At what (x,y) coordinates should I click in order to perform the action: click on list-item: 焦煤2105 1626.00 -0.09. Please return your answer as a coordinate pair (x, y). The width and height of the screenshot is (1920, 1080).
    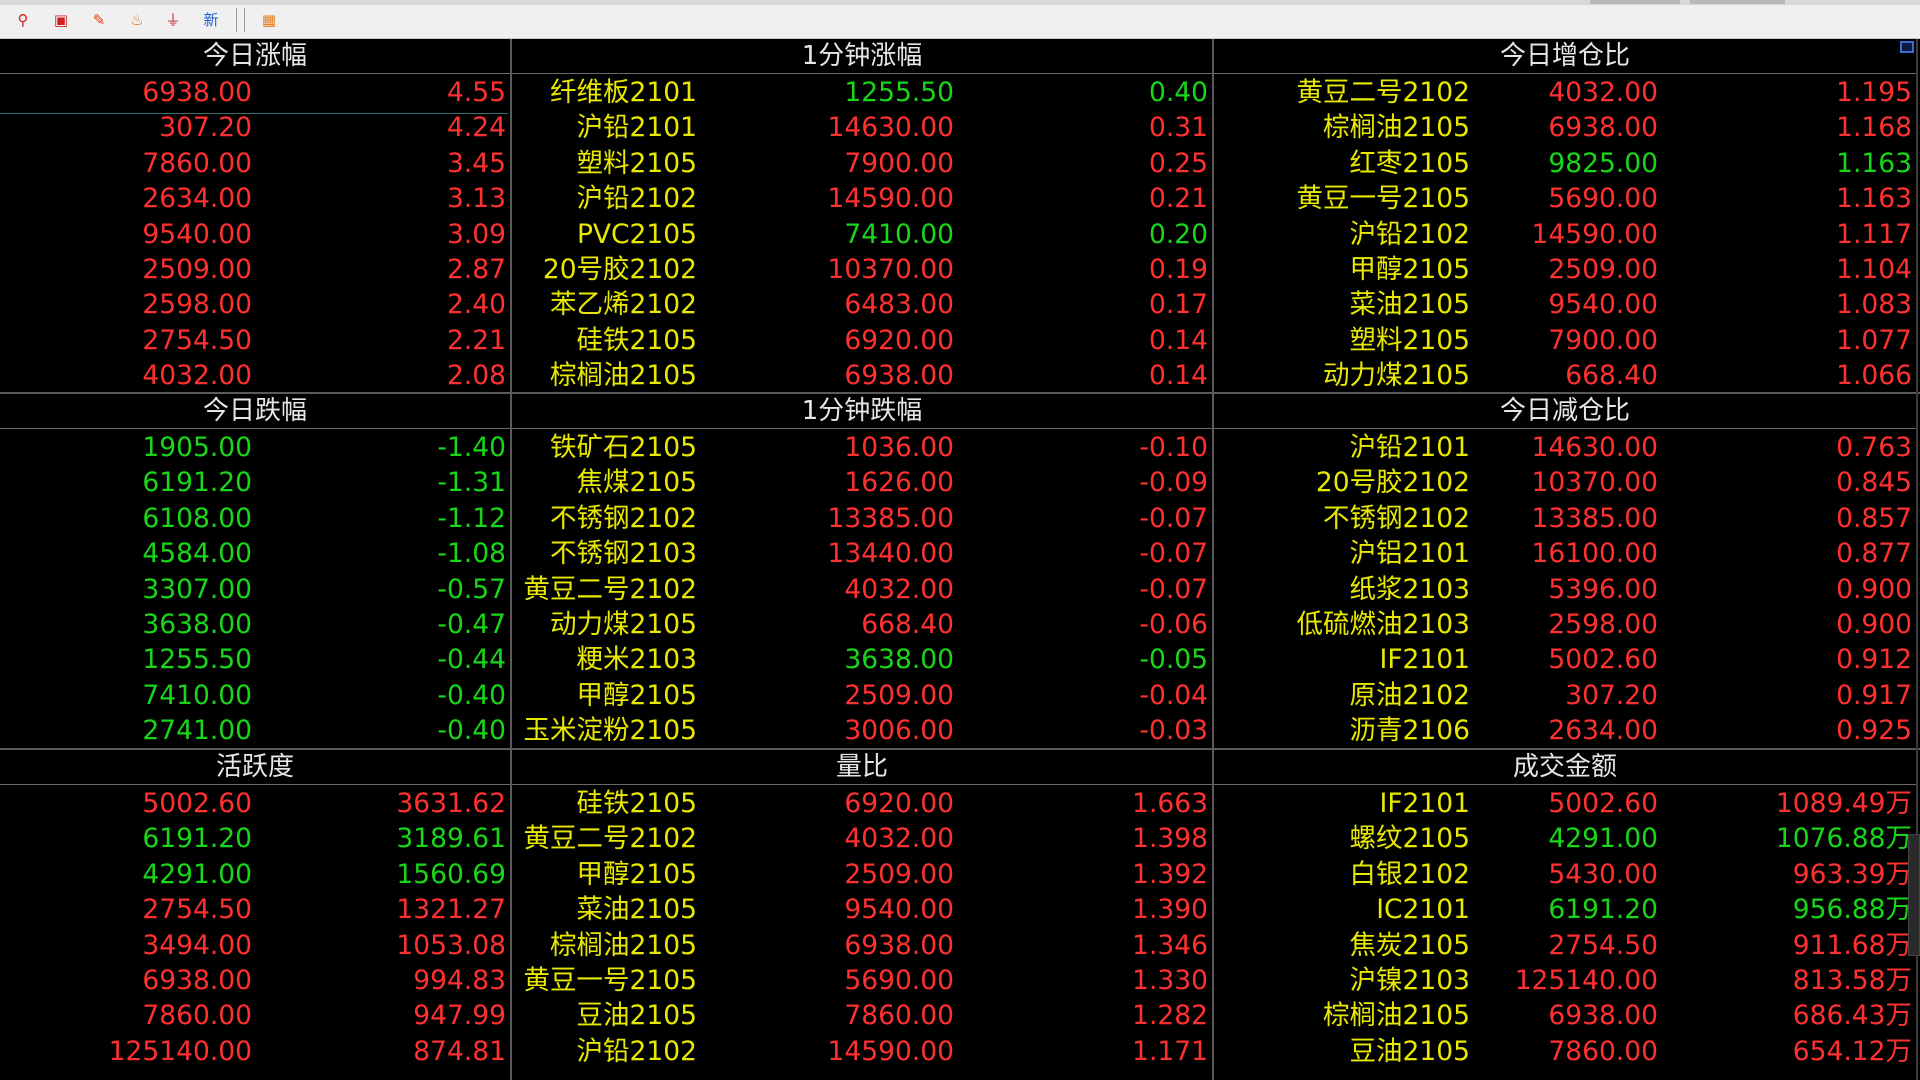
    Looking at the image, I should click on (862, 482).